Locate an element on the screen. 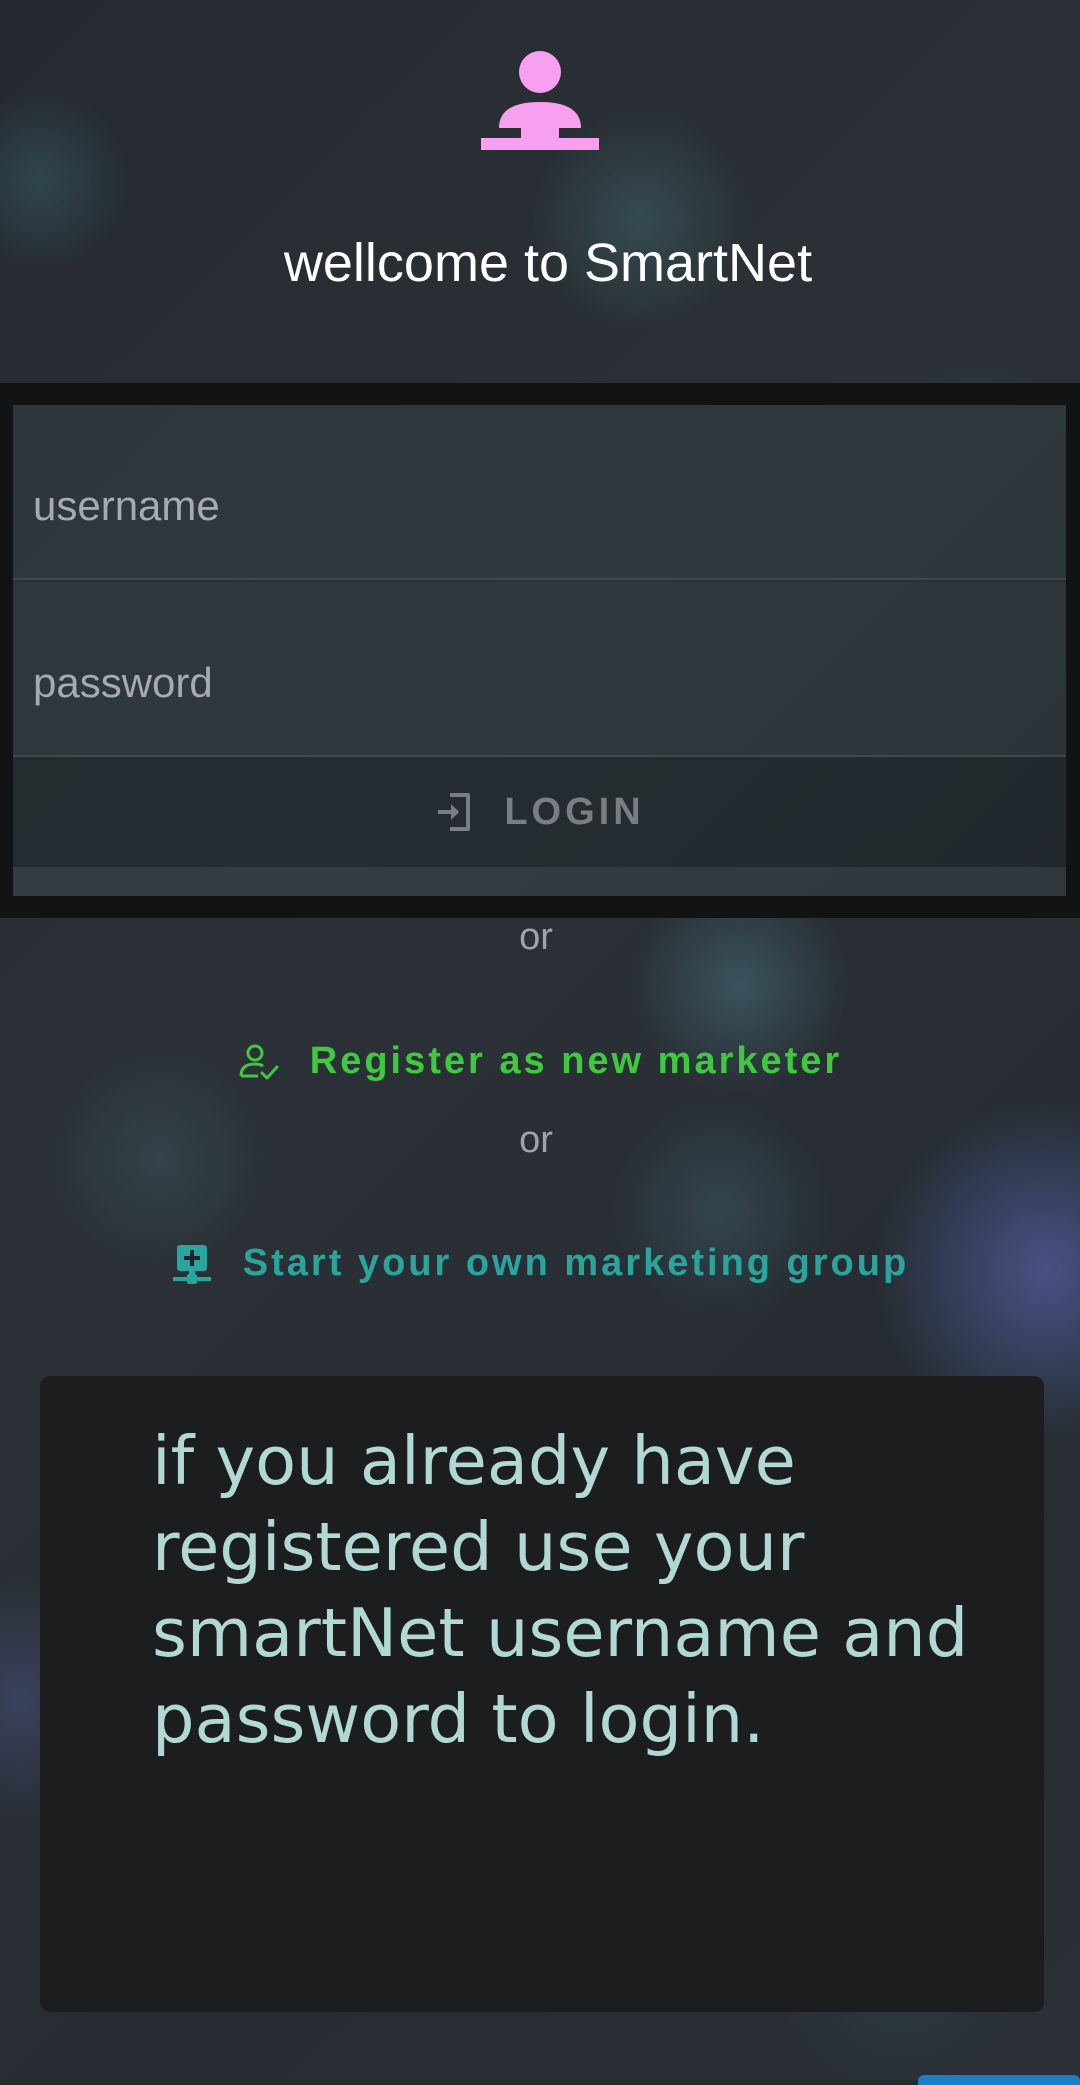 The image size is (1080, 2085). password-input is located at coordinates (507, 683).